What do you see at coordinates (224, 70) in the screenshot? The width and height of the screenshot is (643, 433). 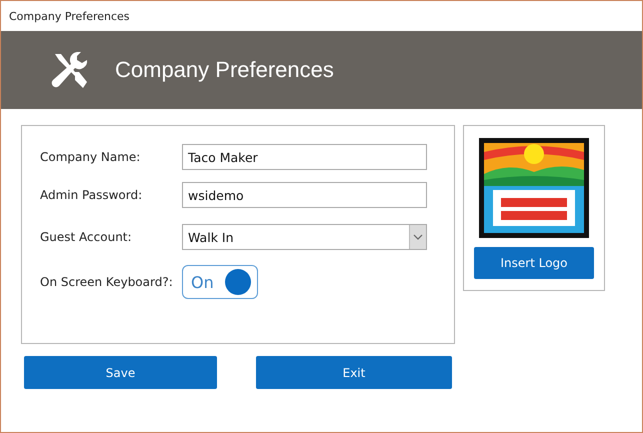 I see `header-title: Company Preferences` at bounding box center [224, 70].